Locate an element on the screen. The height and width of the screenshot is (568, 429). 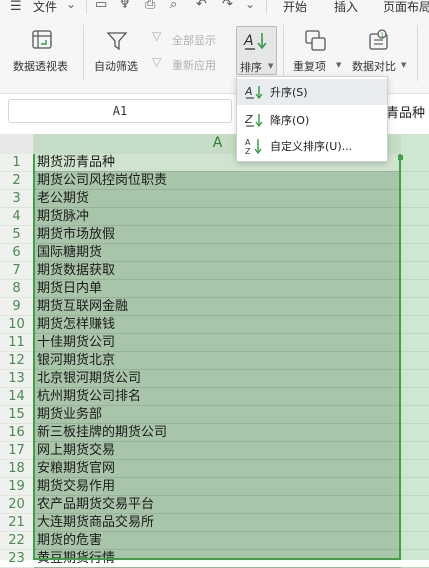
row-number: 18 is located at coordinates (16, 469).